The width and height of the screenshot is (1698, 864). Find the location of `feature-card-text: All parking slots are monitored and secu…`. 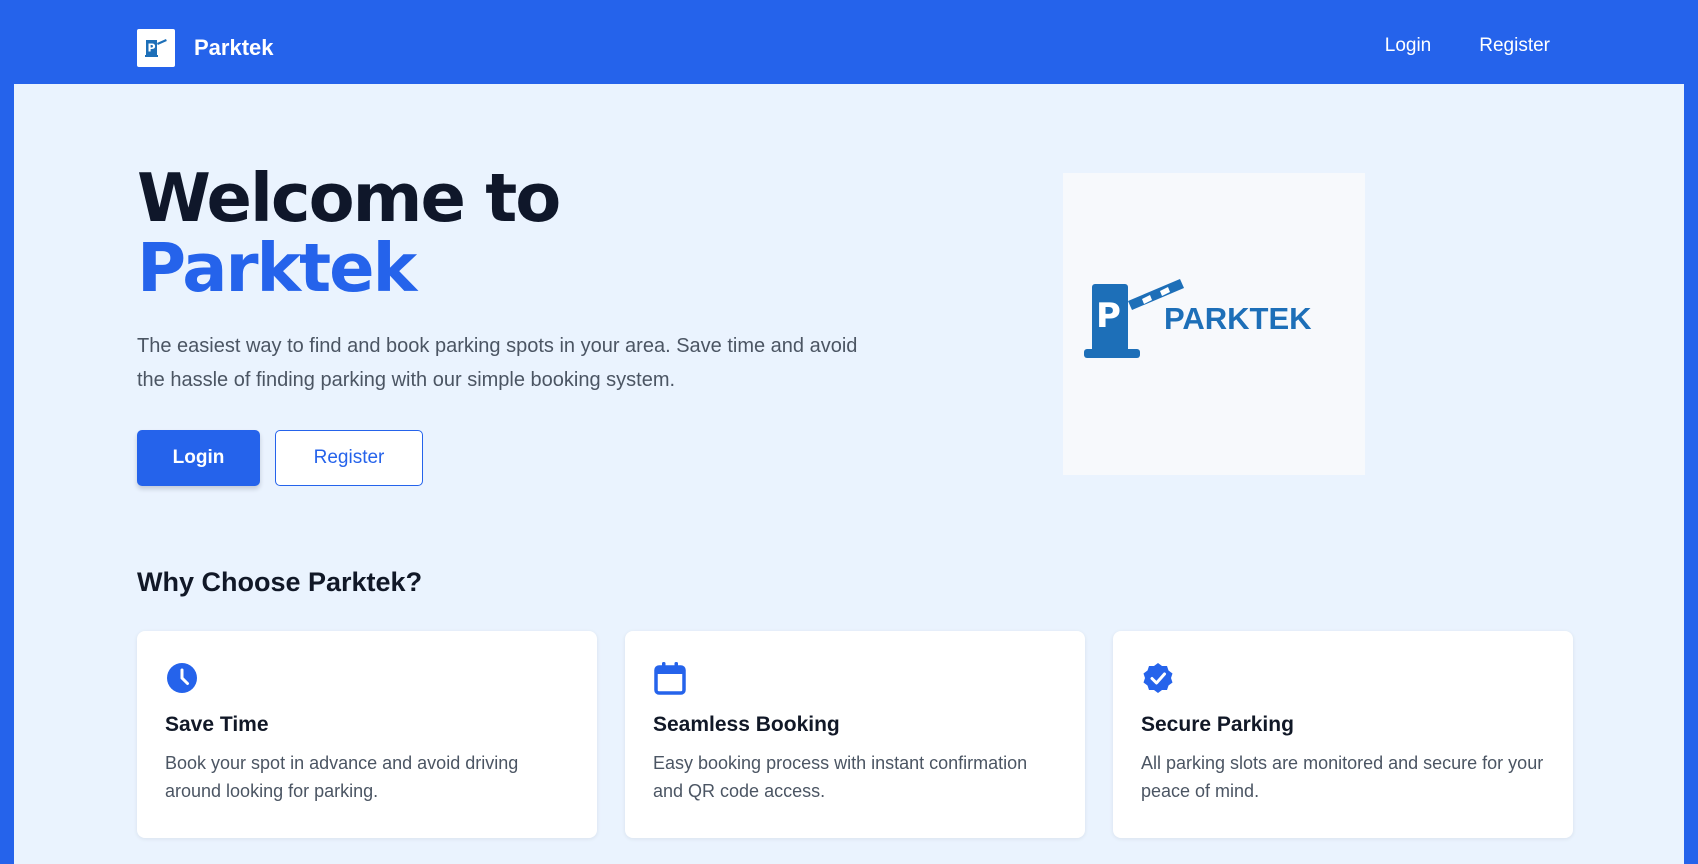

feature-card-text: All parking slots are monitored and secu… is located at coordinates (1342, 777).